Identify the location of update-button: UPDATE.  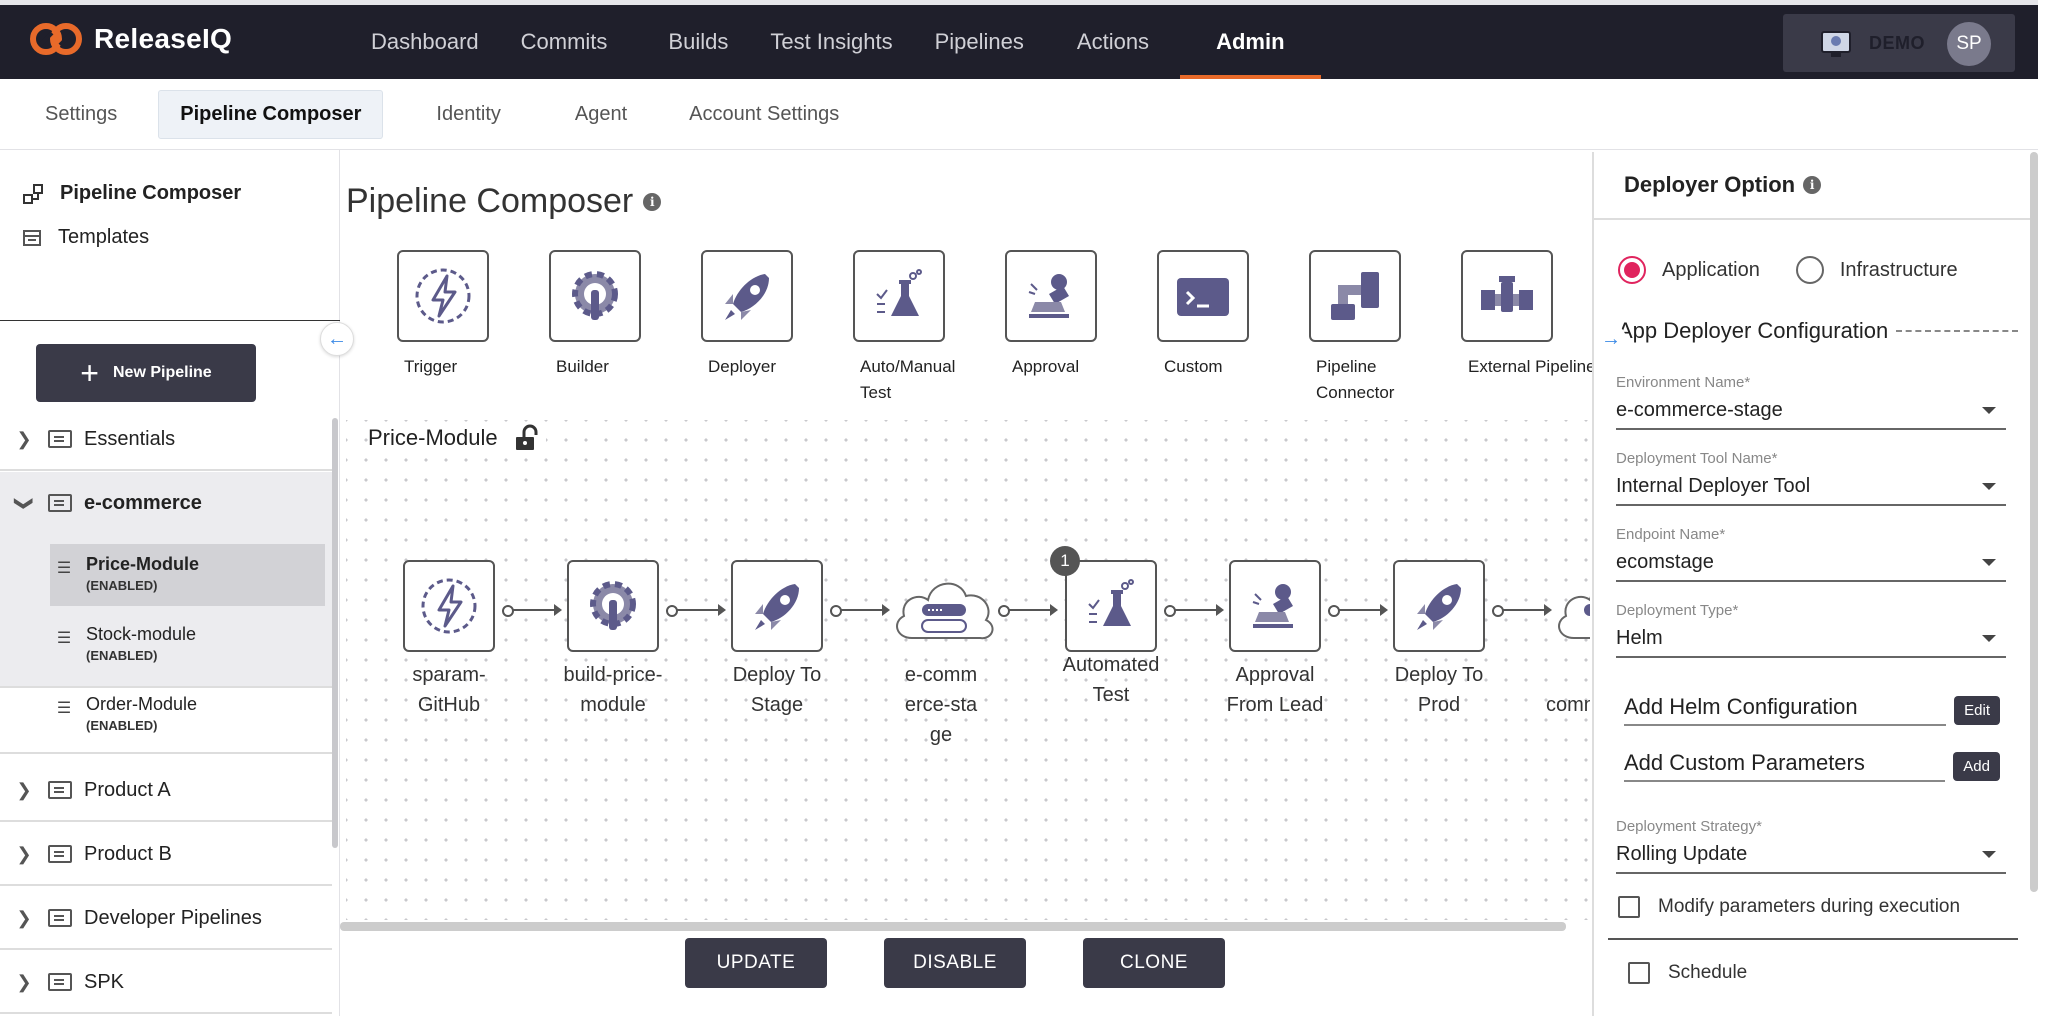
(756, 963).